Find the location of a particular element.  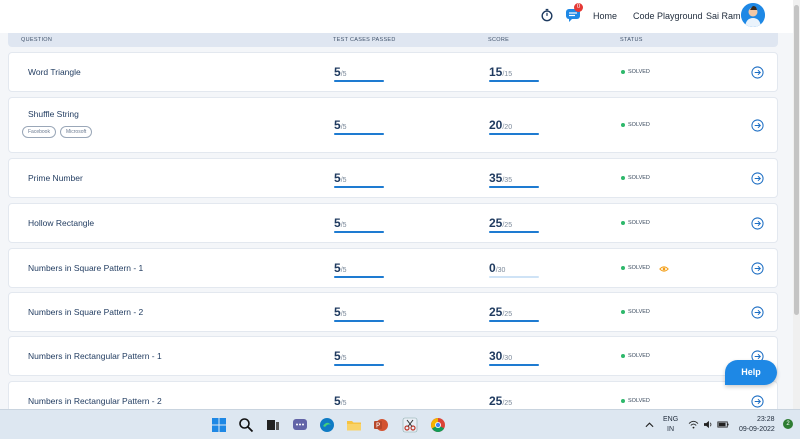

stopwatch-icon is located at coordinates (547, 15).